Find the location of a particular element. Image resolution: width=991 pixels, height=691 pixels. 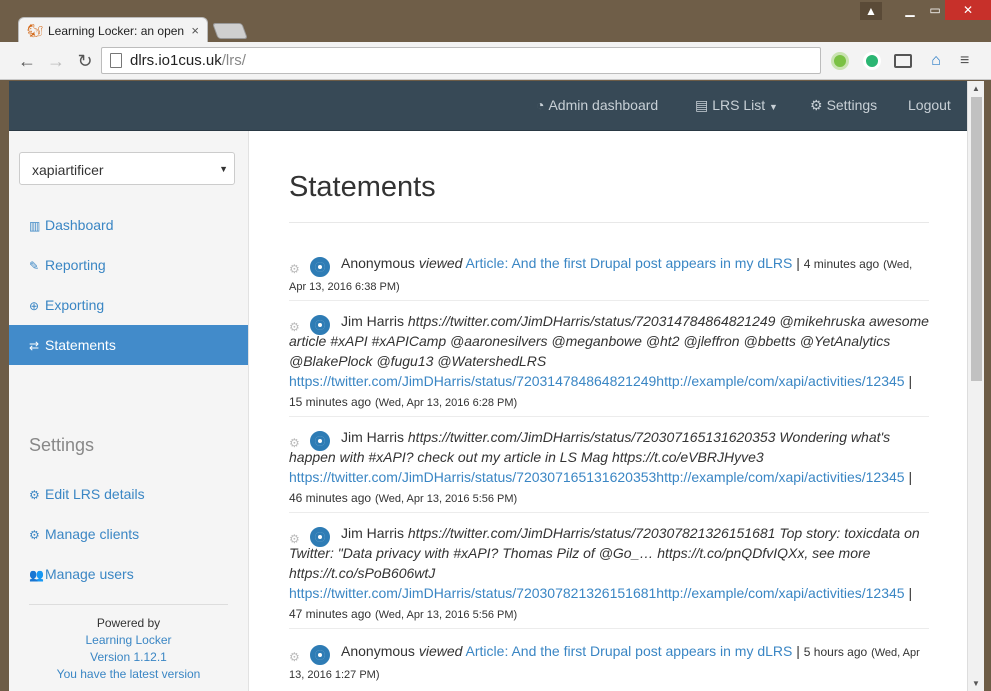

tab-title: Learning Locker: an open is located at coordinates (116, 30).